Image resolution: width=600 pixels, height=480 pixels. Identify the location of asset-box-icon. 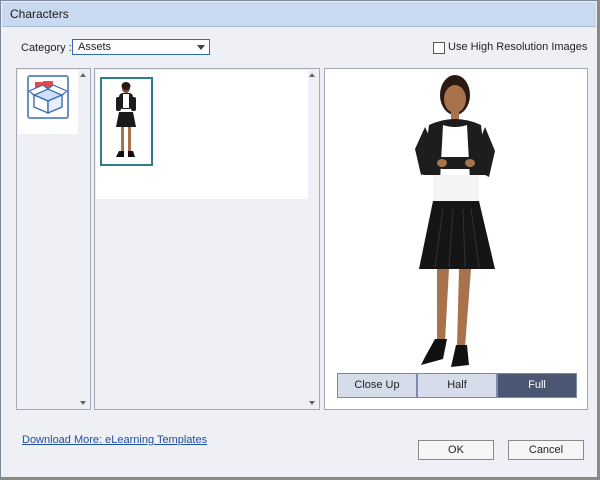
(48, 98).